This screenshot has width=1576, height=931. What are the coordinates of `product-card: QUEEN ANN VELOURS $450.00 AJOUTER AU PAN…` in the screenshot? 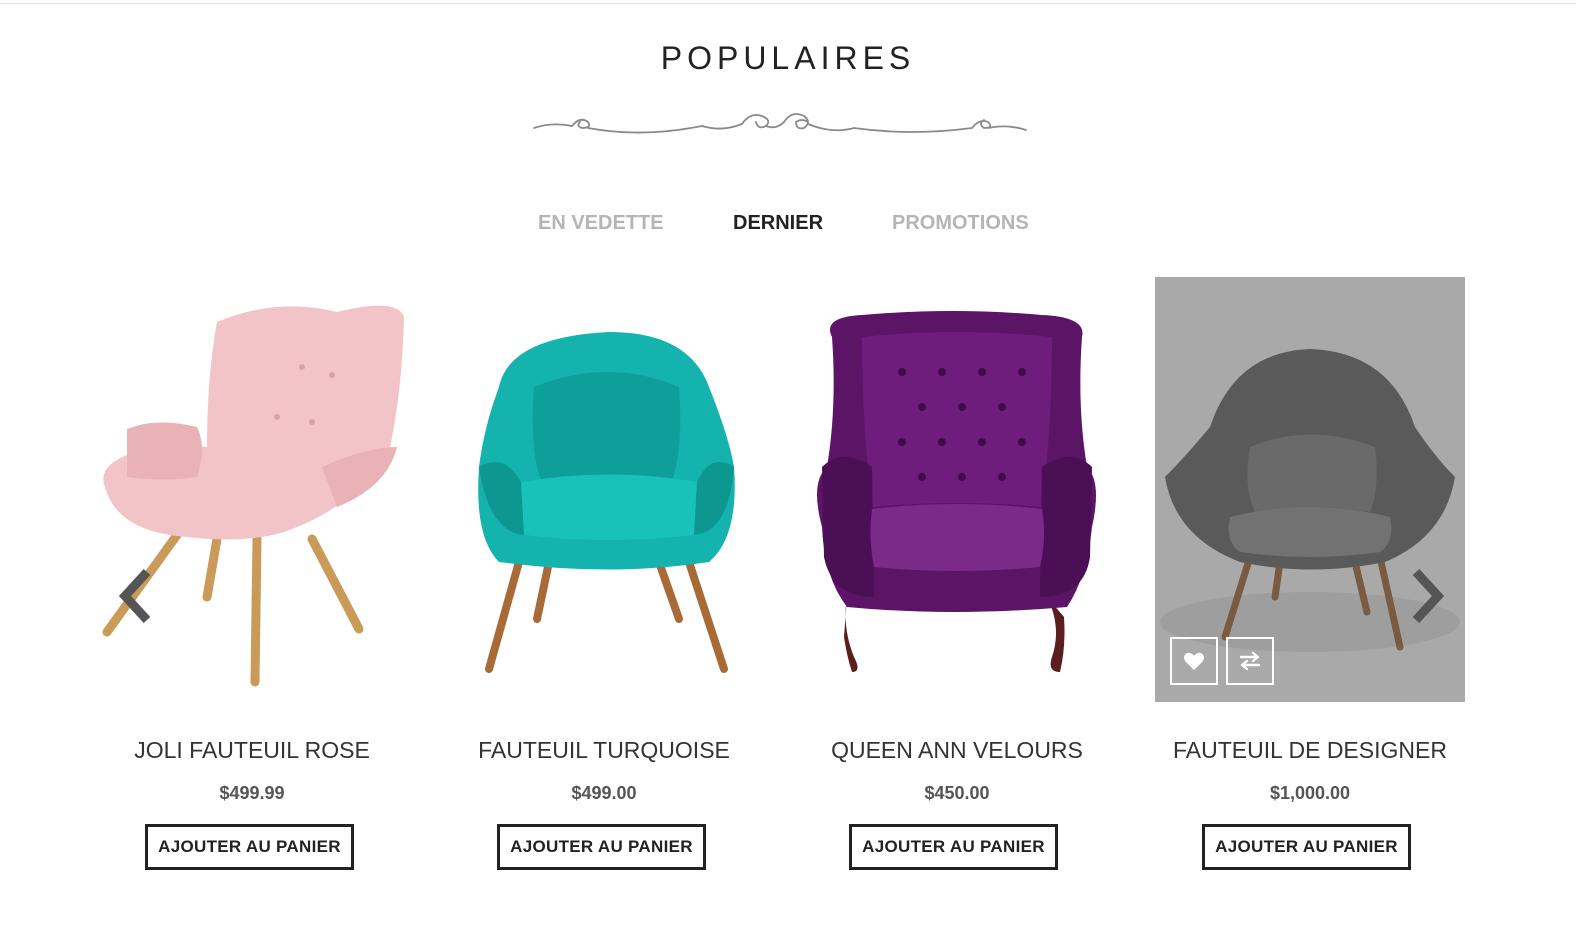 It's located at (957, 577).